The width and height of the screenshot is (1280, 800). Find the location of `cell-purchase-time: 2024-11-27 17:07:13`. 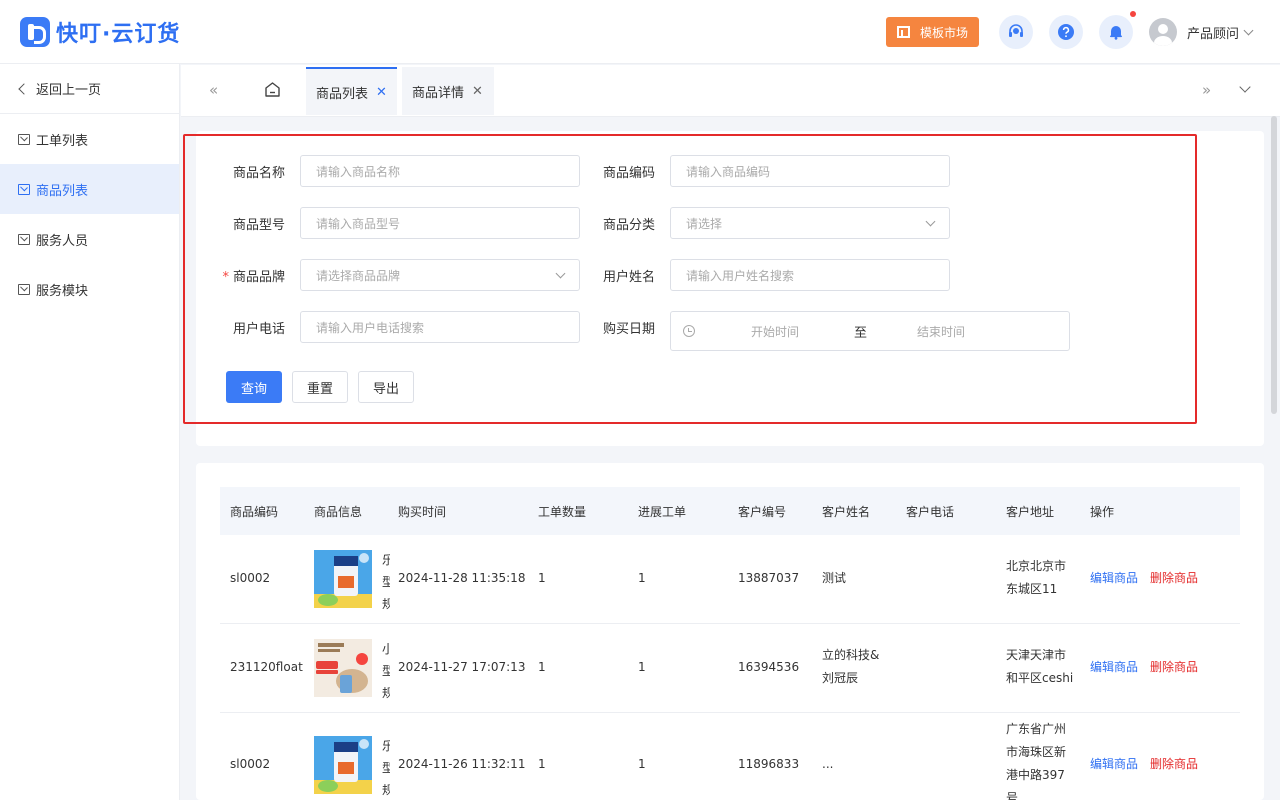

cell-purchase-time: 2024-11-27 17:07:13 is located at coordinates (462, 667).